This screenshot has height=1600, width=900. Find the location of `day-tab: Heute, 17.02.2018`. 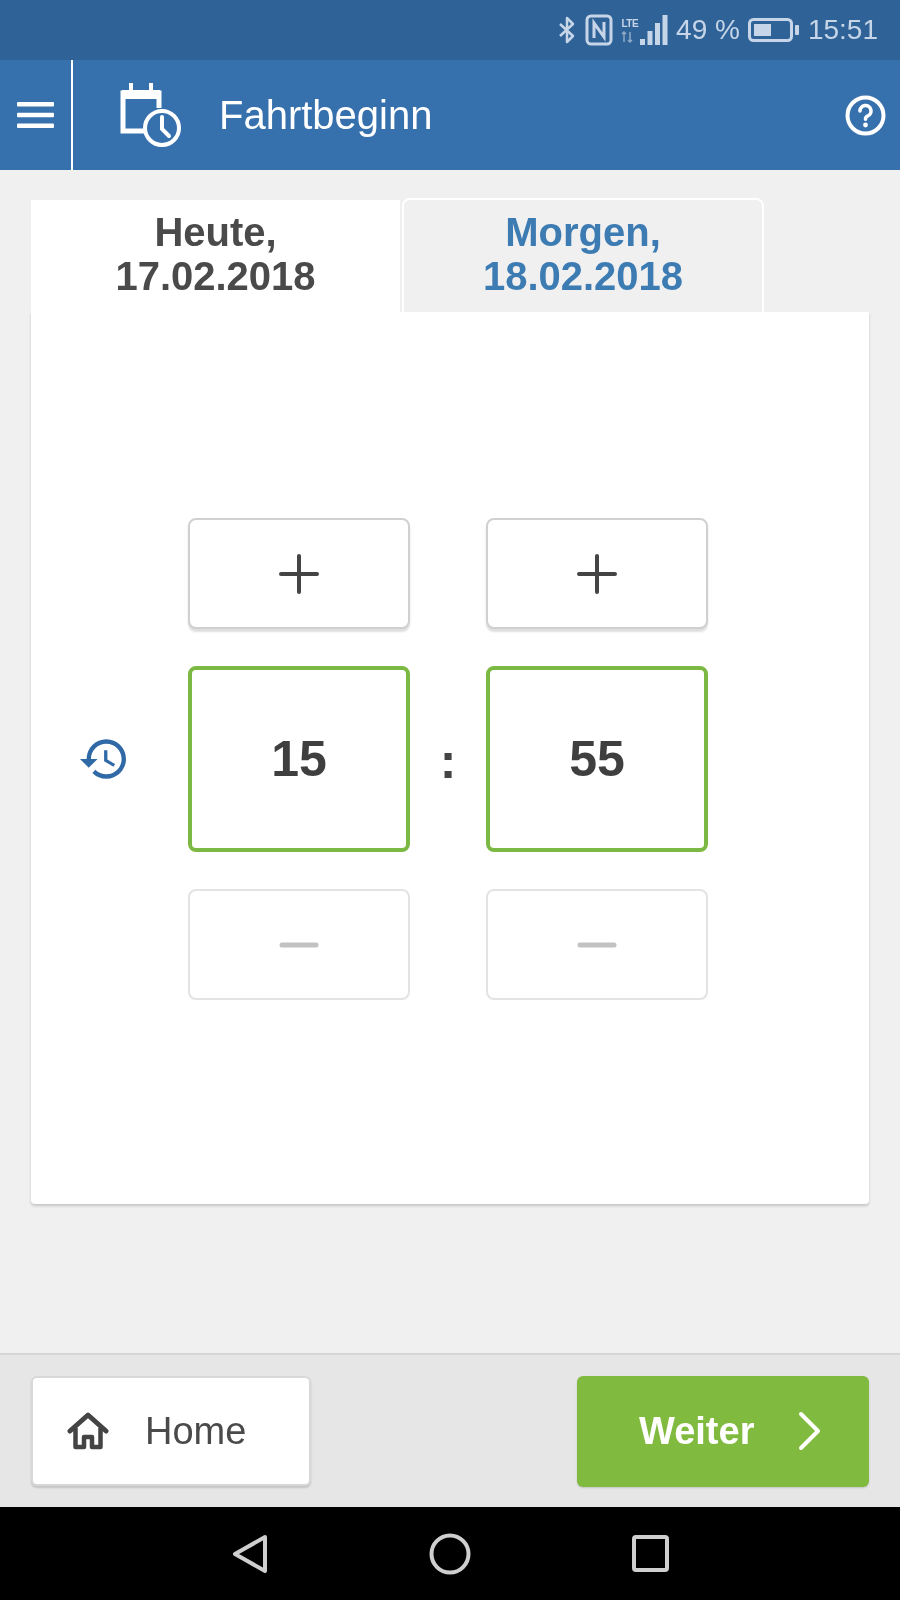

day-tab: Heute, 17.02.2018 is located at coordinates (215, 256).